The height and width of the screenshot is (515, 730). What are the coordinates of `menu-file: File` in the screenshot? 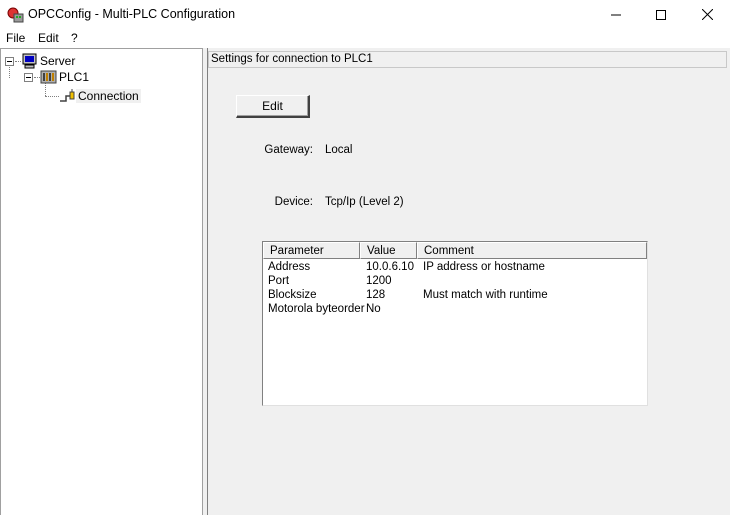 It's located at (15, 38).